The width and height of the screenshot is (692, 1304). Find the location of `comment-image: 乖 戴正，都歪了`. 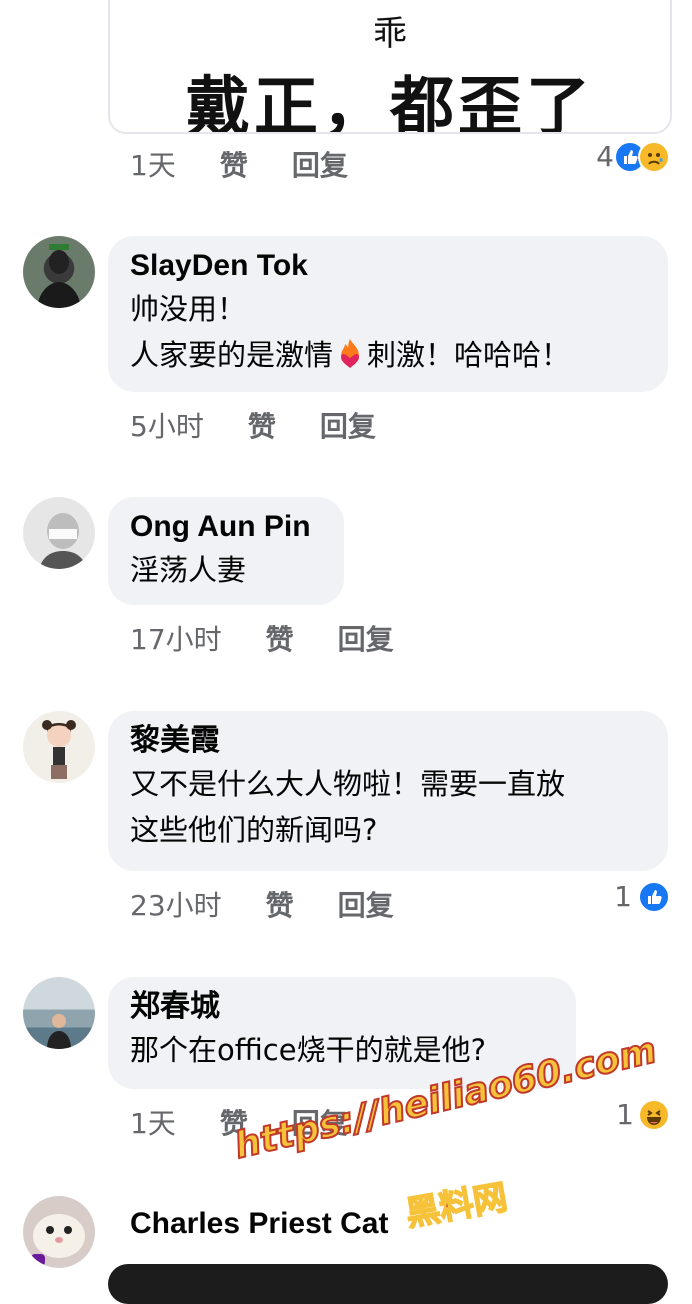

comment-image: 乖 戴正，都歪了 is located at coordinates (390, 67).